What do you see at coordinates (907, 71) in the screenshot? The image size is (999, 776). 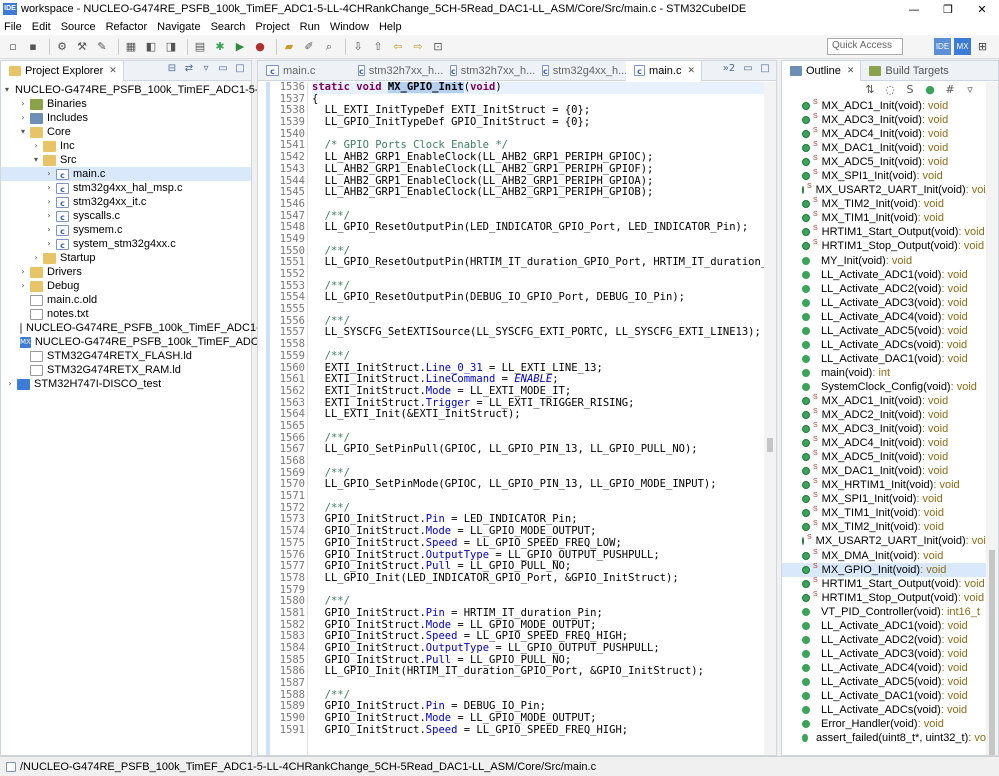 I see `tab-build-targets: Build Targets` at bounding box center [907, 71].